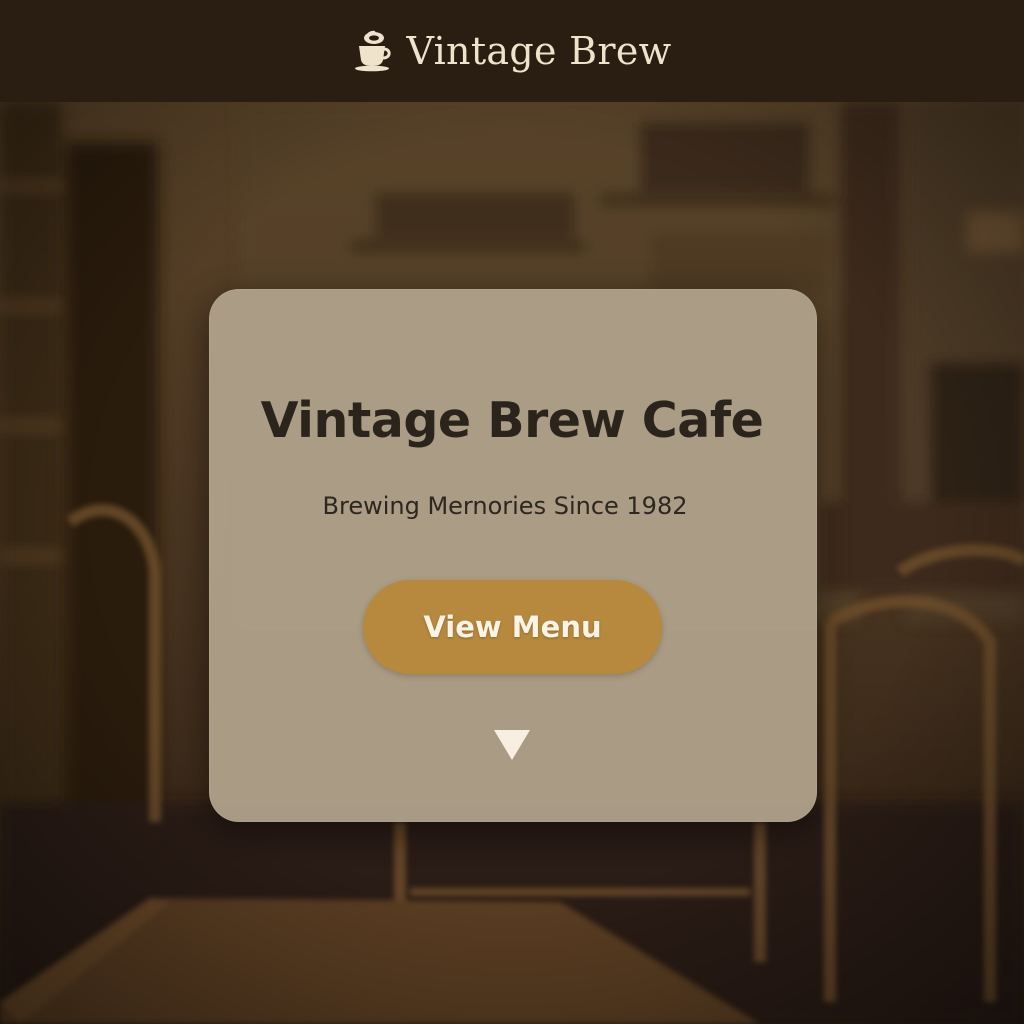  Describe the element at coordinates (512, 627) in the screenshot. I see `view-menu-button: View Menu` at that location.